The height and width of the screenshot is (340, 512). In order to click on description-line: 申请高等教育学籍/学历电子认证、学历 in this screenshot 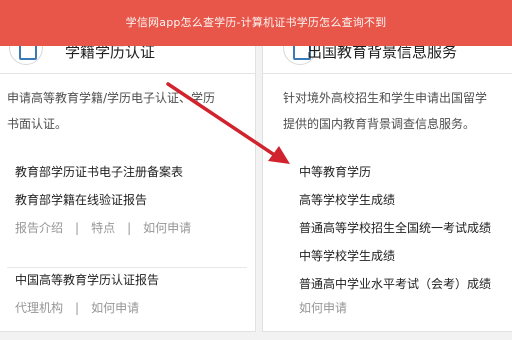, I will do `click(111, 98)`.